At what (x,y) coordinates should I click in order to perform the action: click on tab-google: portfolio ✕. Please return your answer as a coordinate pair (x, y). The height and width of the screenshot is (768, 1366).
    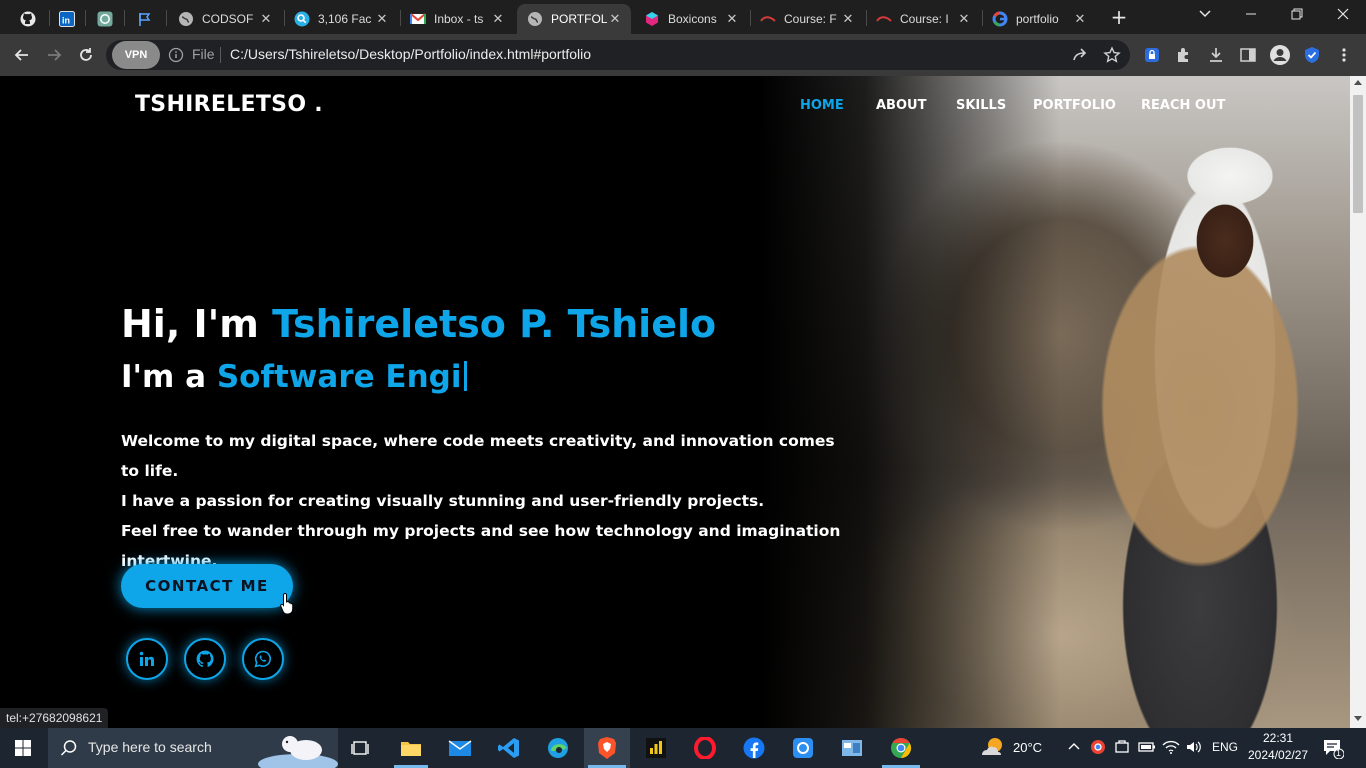
    Looking at the image, I should click on (1039, 19).